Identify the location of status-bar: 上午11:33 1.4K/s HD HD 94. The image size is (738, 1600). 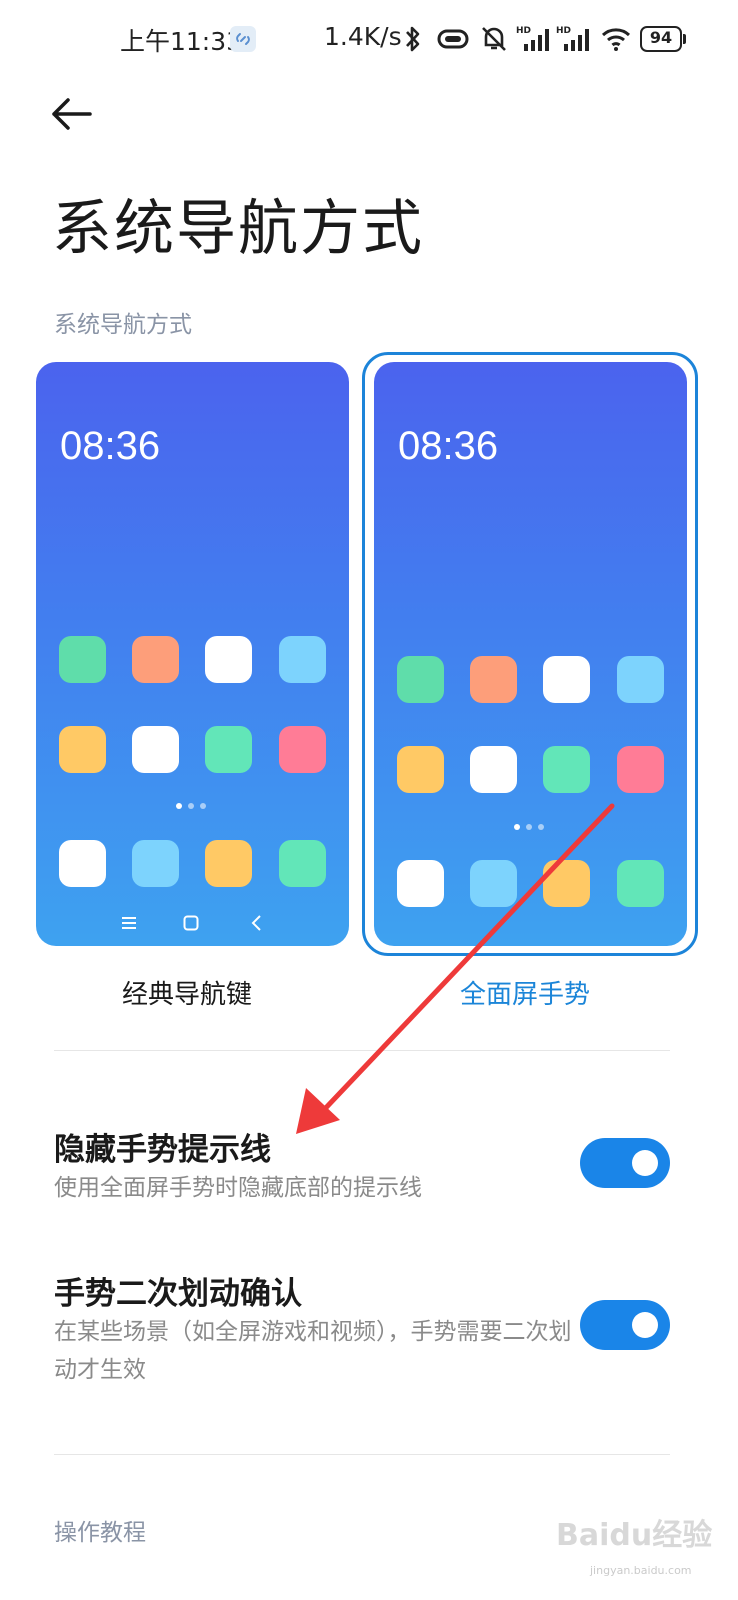
(369, 40).